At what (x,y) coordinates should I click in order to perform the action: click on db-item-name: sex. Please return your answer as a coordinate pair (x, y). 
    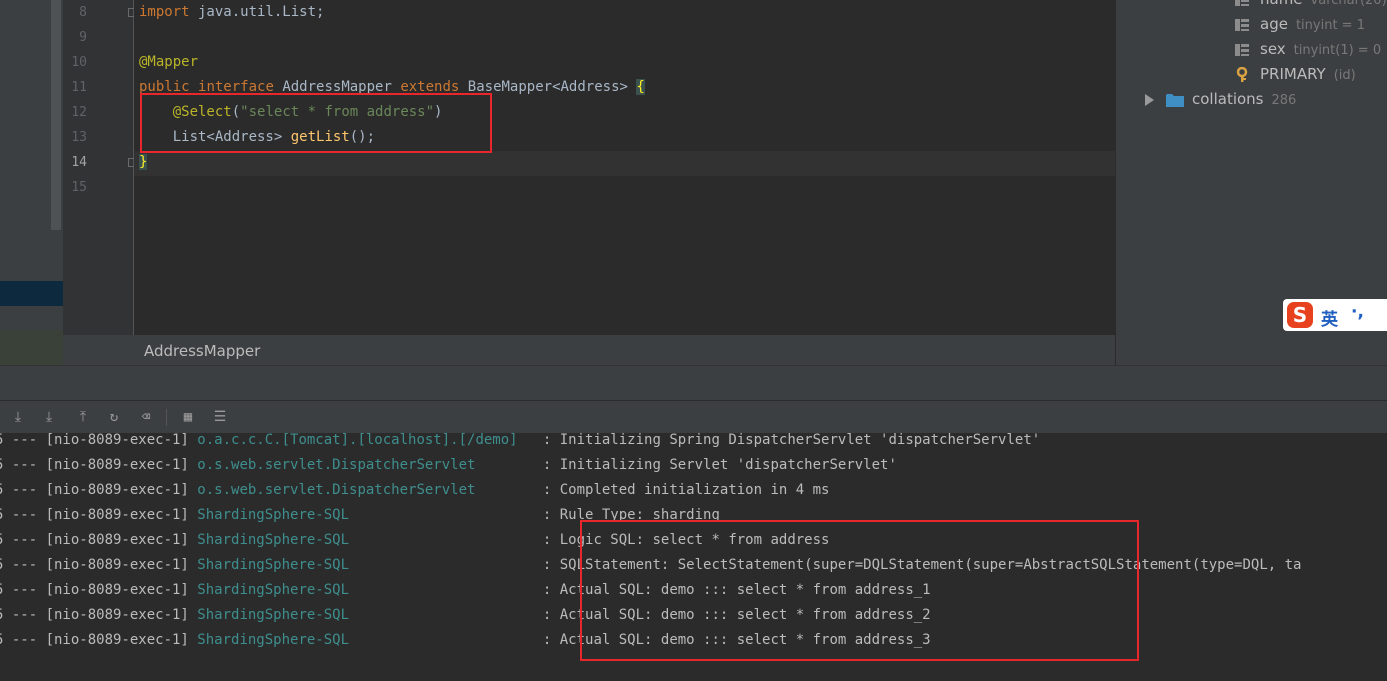
    Looking at the image, I should click on (1273, 49).